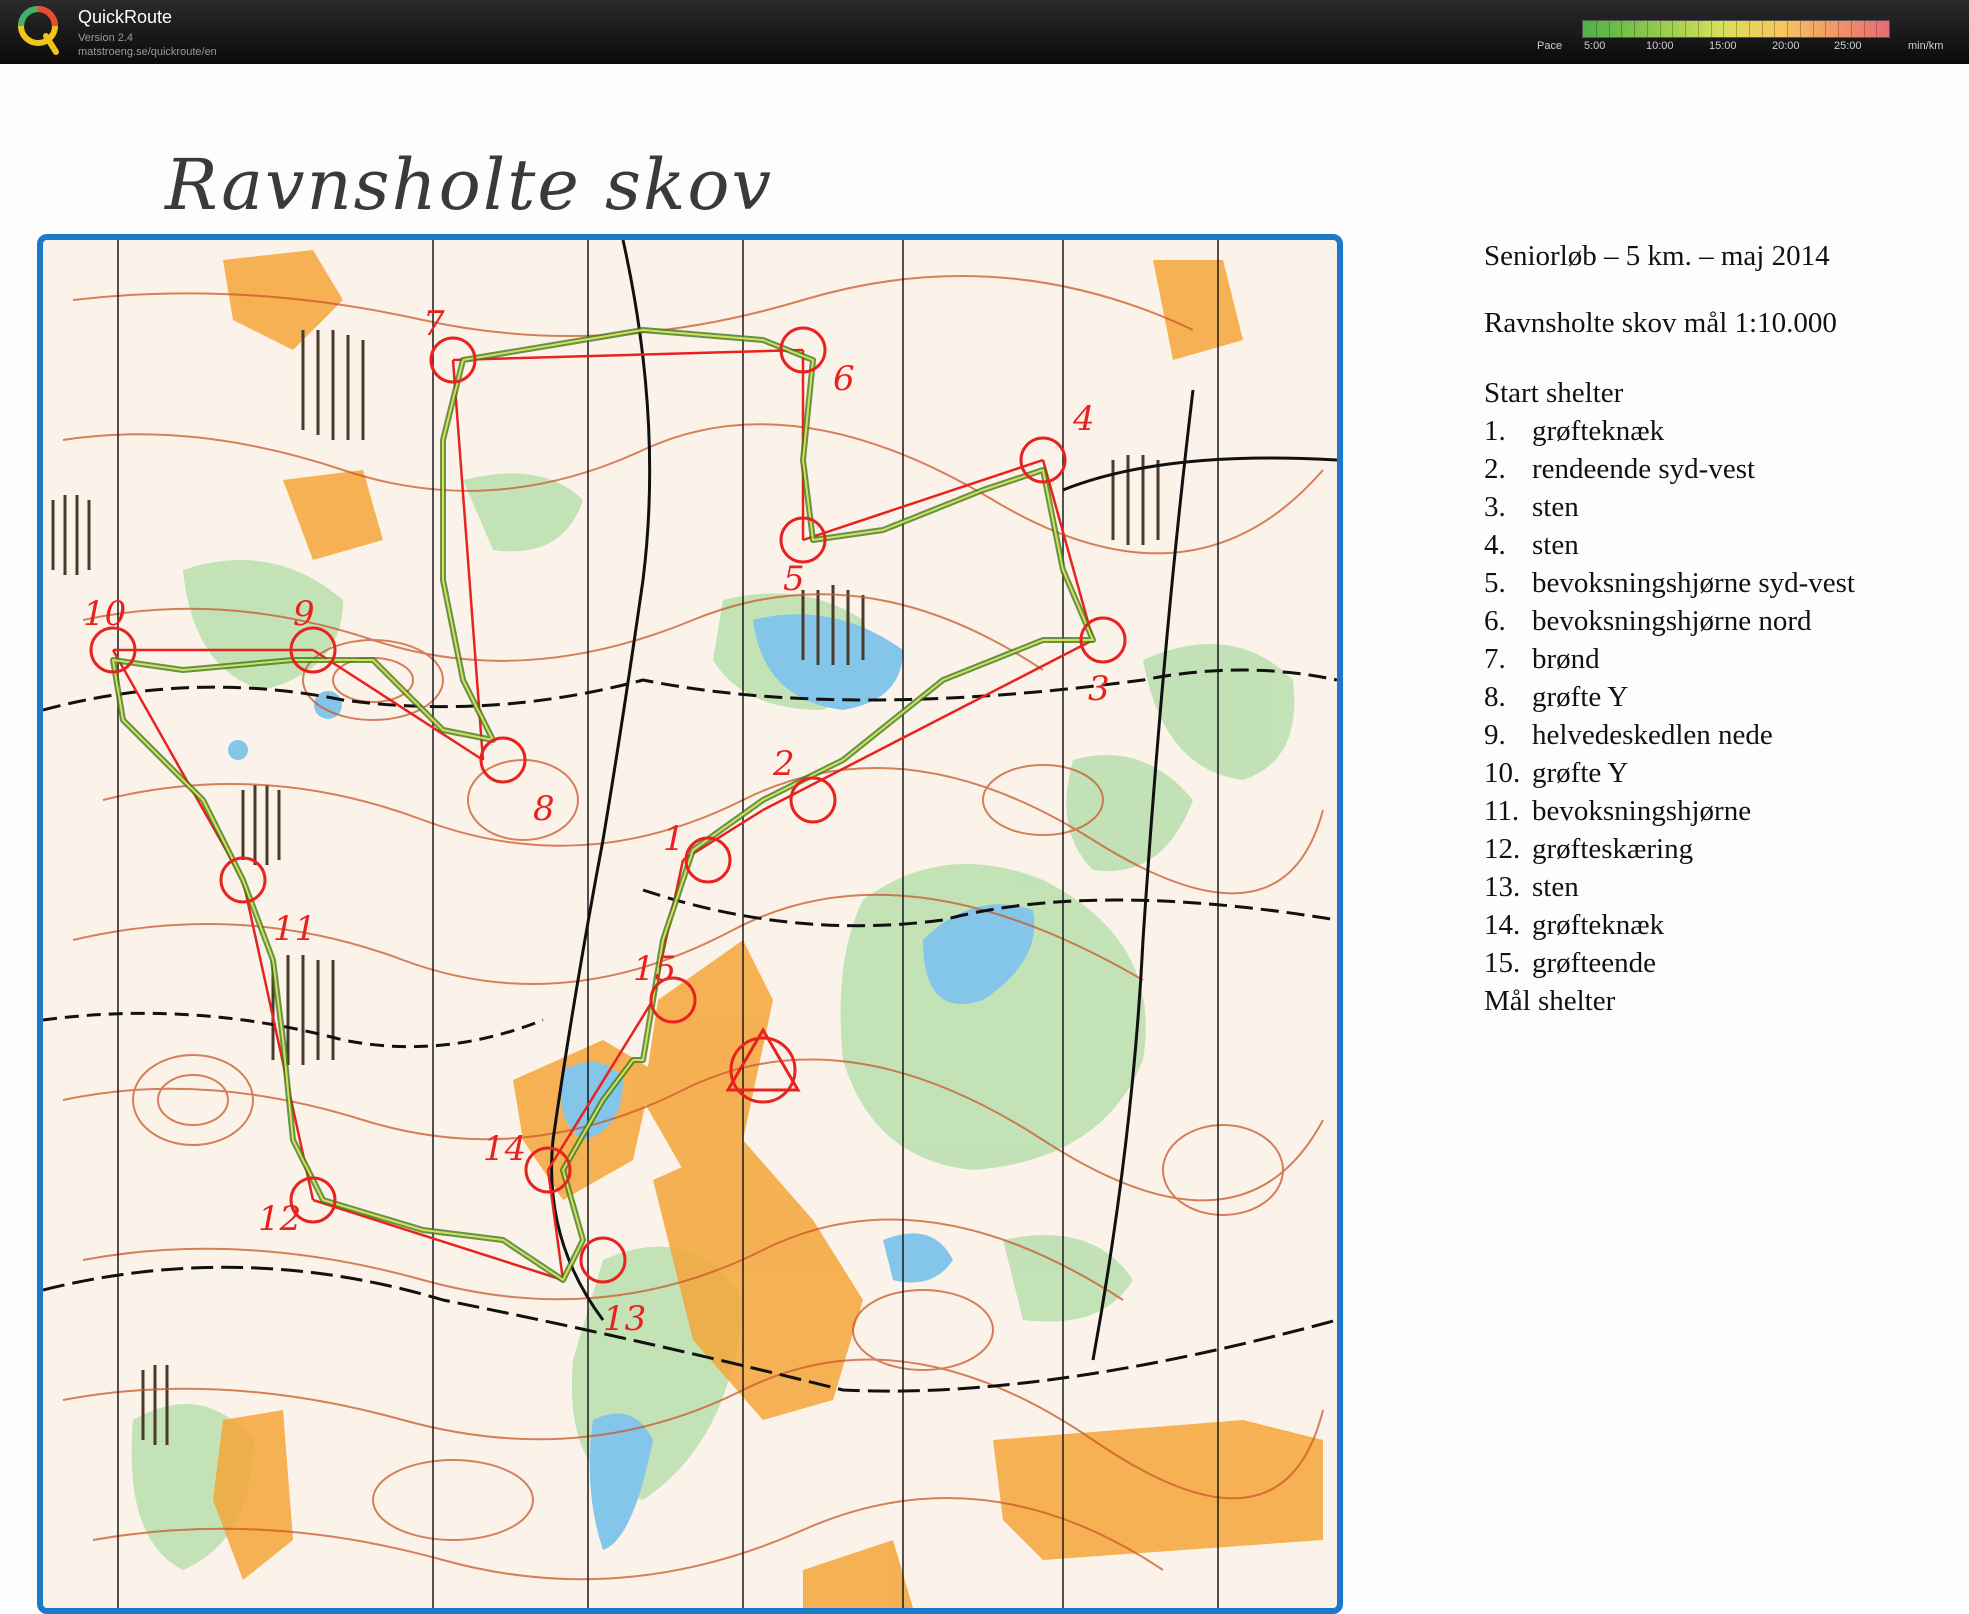 The image size is (1969, 1614). What do you see at coordinates (1531, 545) in the screenshot?
I see `control-description: 4. sten` at bounding box center [1531, 545].